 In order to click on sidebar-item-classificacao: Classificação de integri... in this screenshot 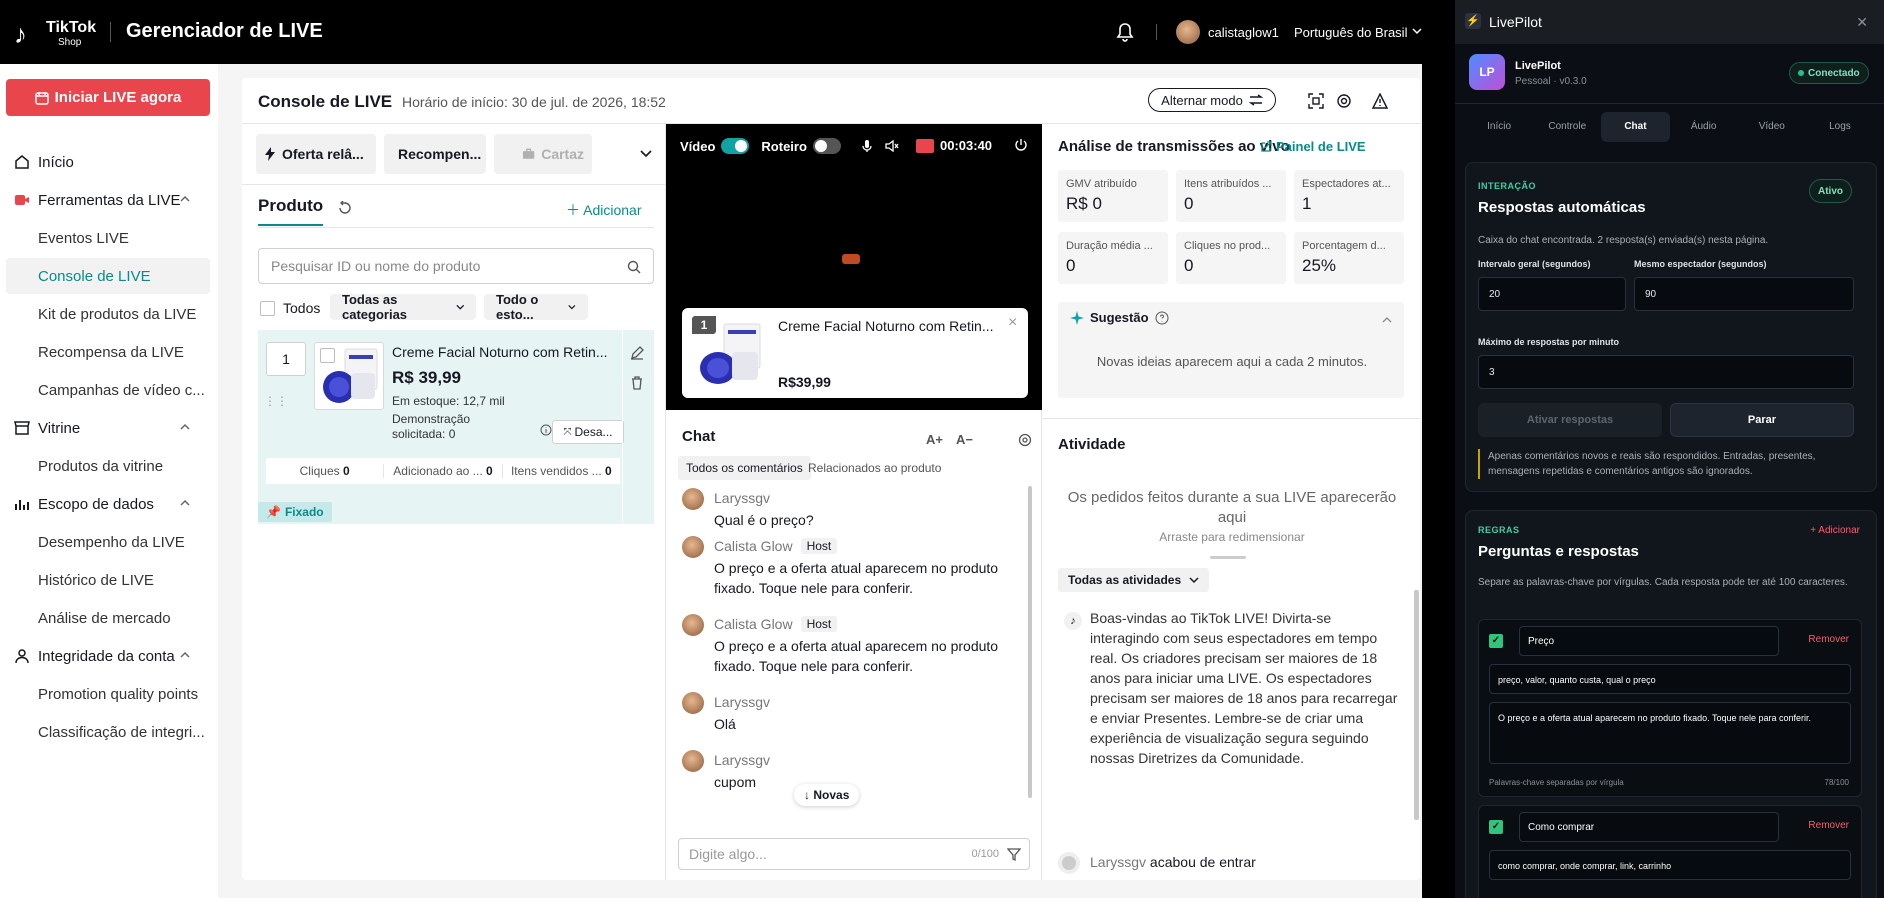, I will do `click(108, 732)`.